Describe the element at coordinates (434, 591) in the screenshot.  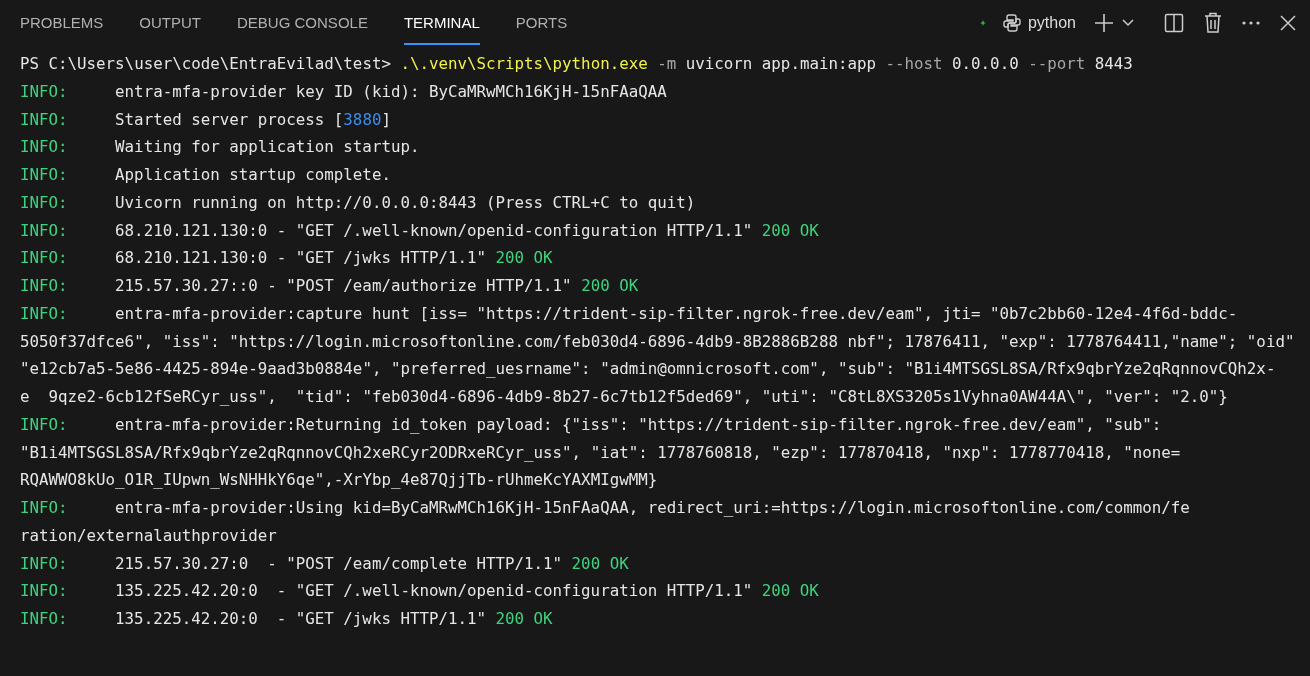
I see `terminal-text: 135.225.42.20:0 - "GET /.well-known/openid-configuration HTTP/1.1"` at that location.